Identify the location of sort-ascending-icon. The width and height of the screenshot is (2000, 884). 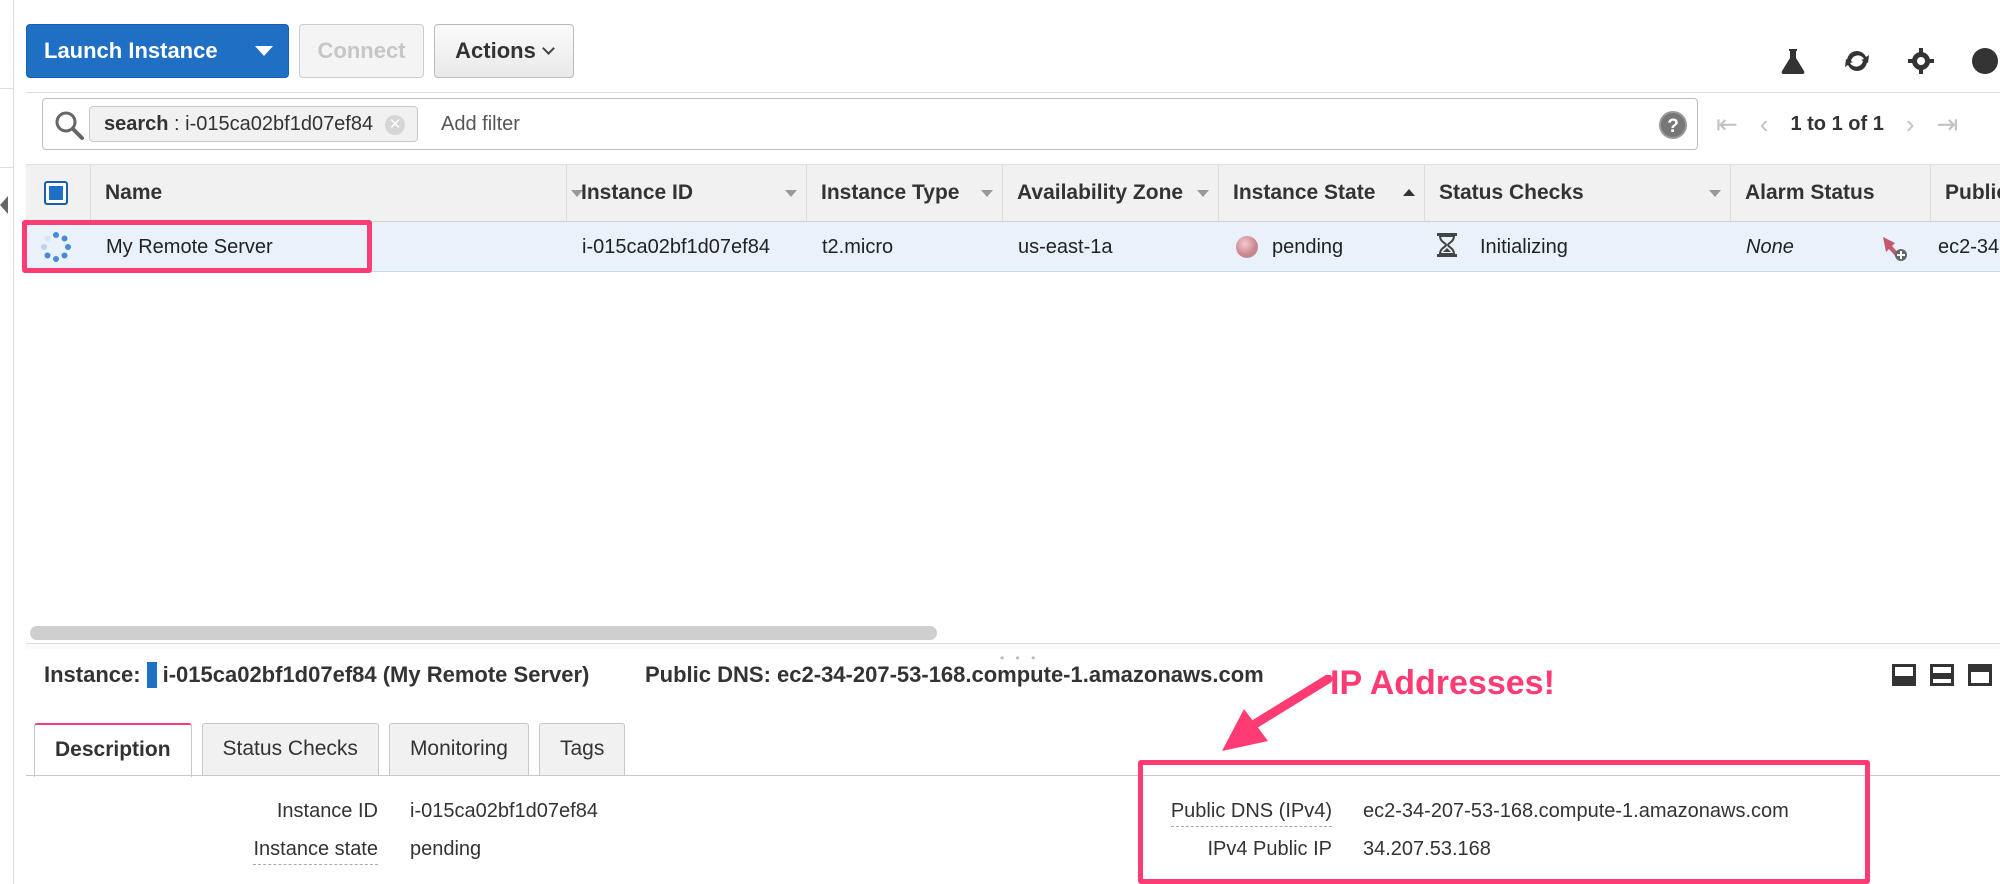
(1409, 192).